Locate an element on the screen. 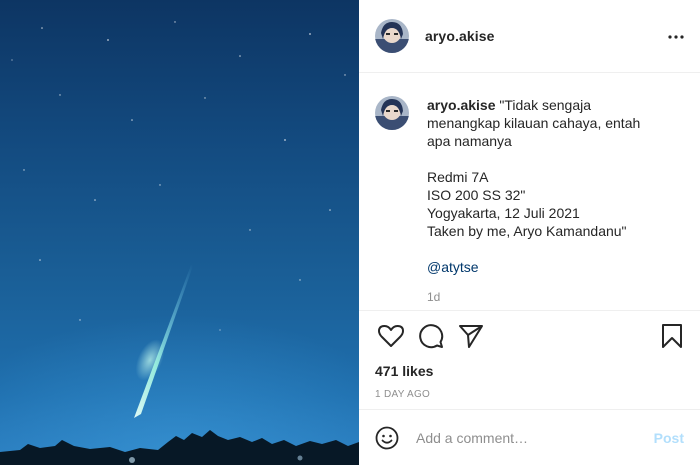 This screenshot has height=465, width=700. more-options-button is located at coordinates (676, 37).